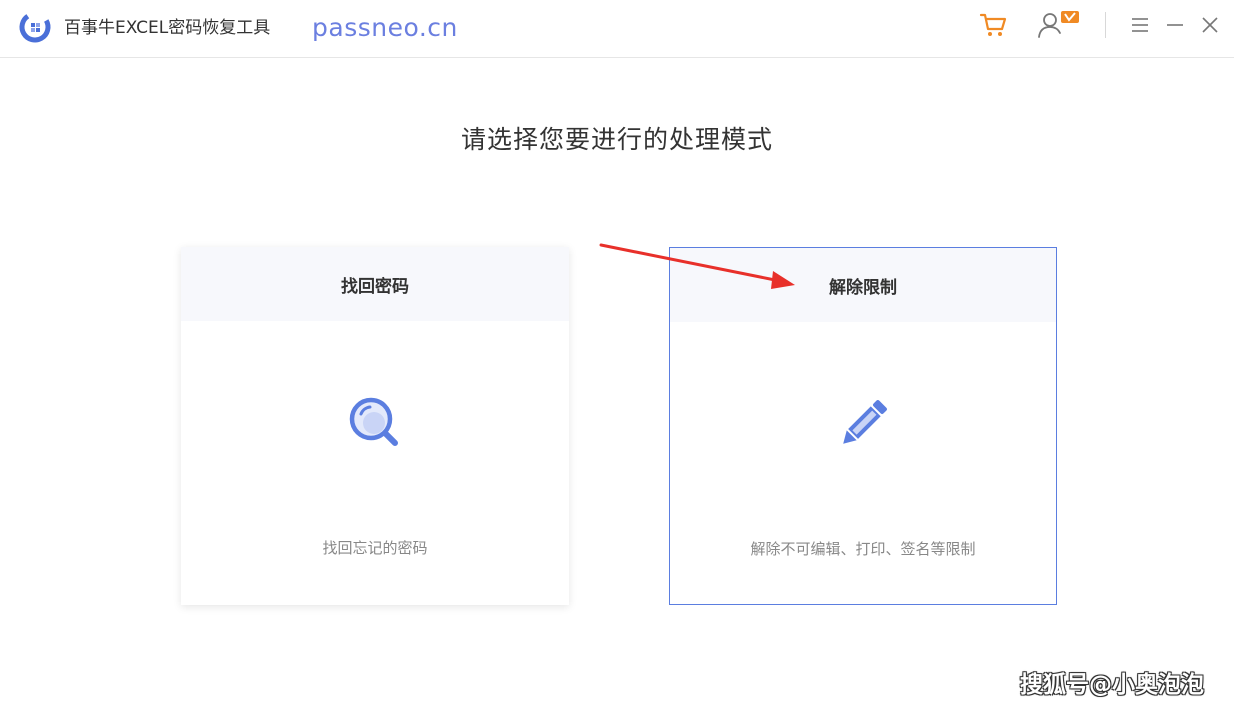  Describe the element at coordinates (385, 27) in the screenshot. I see `watermark-url: passneo.cn` at that location.